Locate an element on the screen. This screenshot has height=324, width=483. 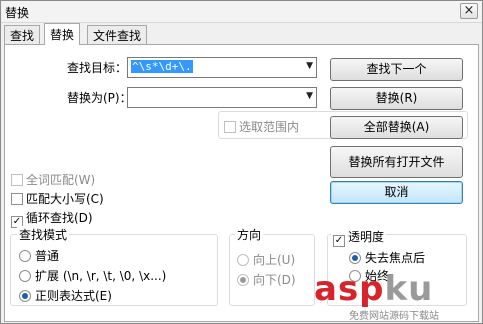
replace-button: 替换(R) is located at coordinates (396, 98).